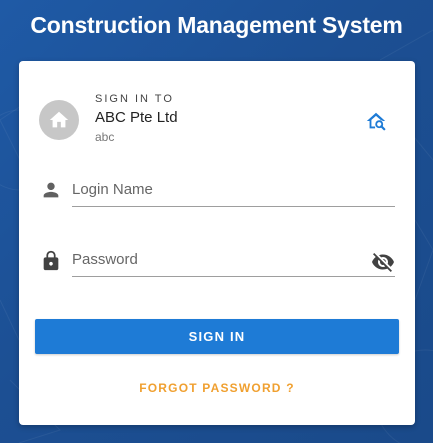 The image size is (433, 443). What do you see at coordinates (217, 336) in the screenshot?
I see `signin-button: SIGN IN` at bounding box center [217, 336].